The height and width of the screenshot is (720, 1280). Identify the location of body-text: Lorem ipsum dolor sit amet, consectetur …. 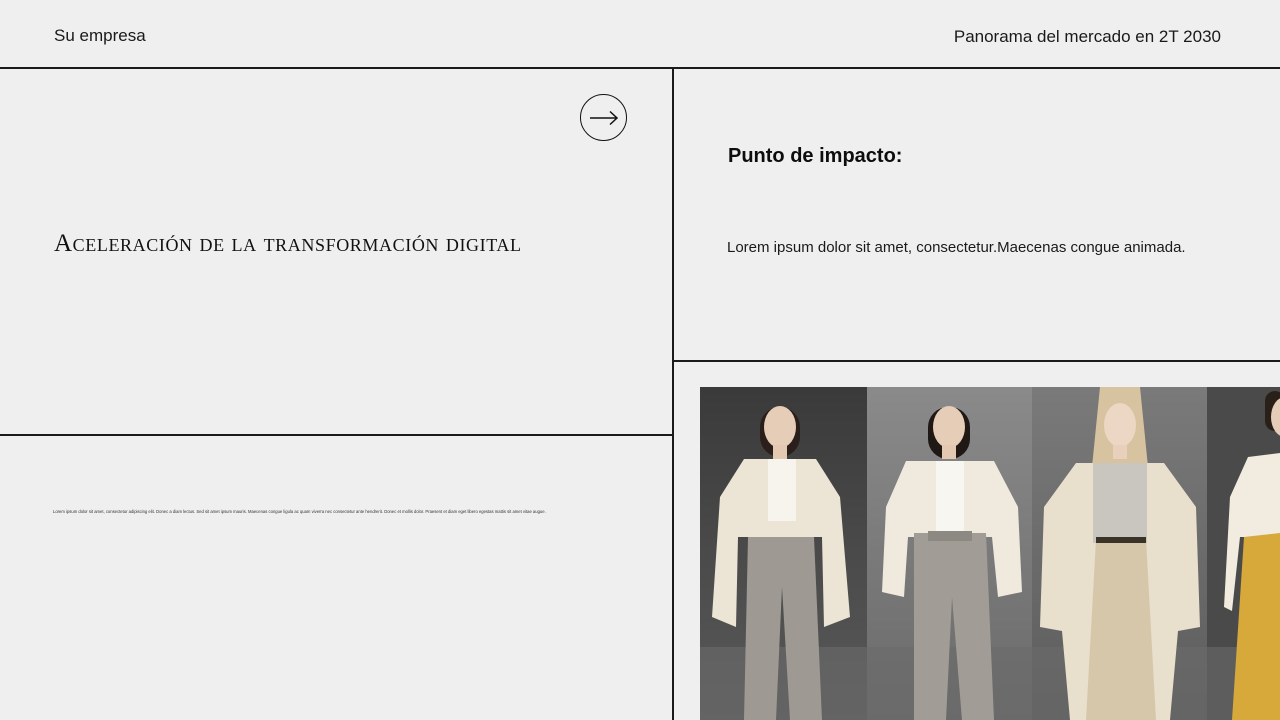
(299, 511).